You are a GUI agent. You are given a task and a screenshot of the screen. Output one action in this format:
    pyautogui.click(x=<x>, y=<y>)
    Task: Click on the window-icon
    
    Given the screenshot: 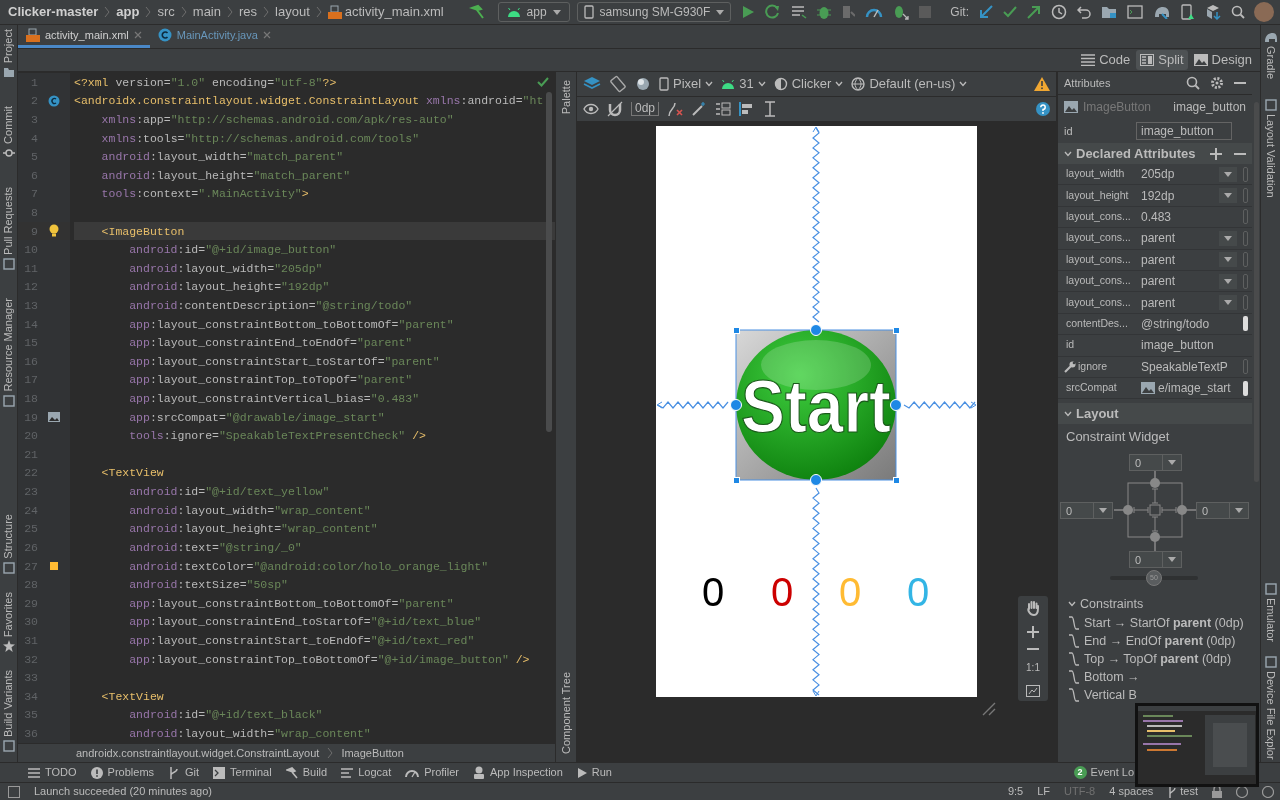 What is the action you would take?
    pyautogui.click(x=14, y=791)
    